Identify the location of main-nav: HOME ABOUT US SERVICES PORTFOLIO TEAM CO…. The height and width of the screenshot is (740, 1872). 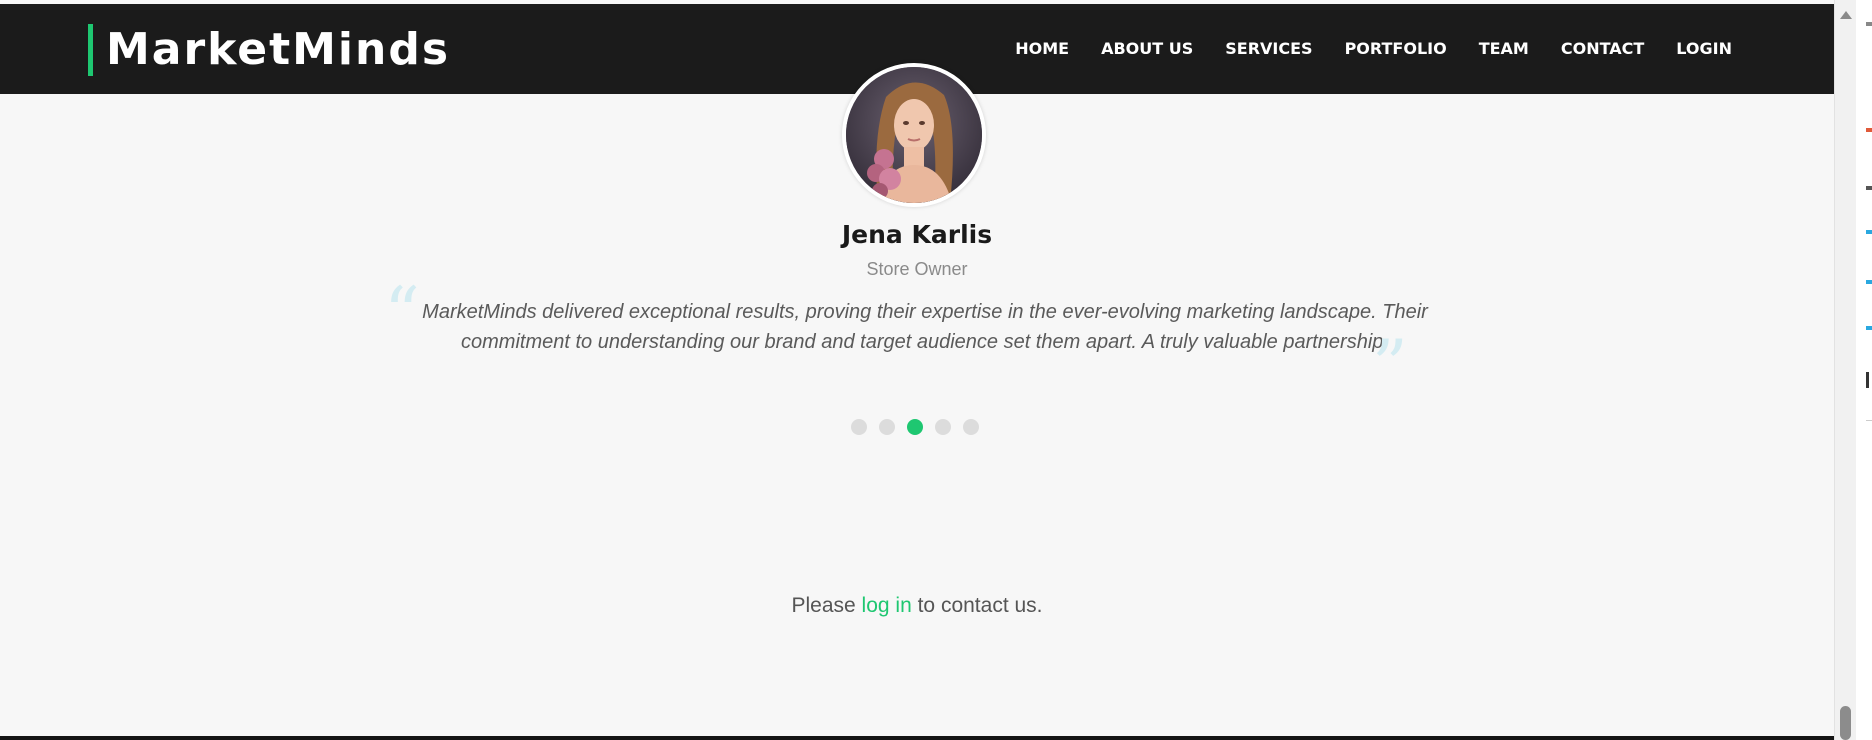
(1373, 49).